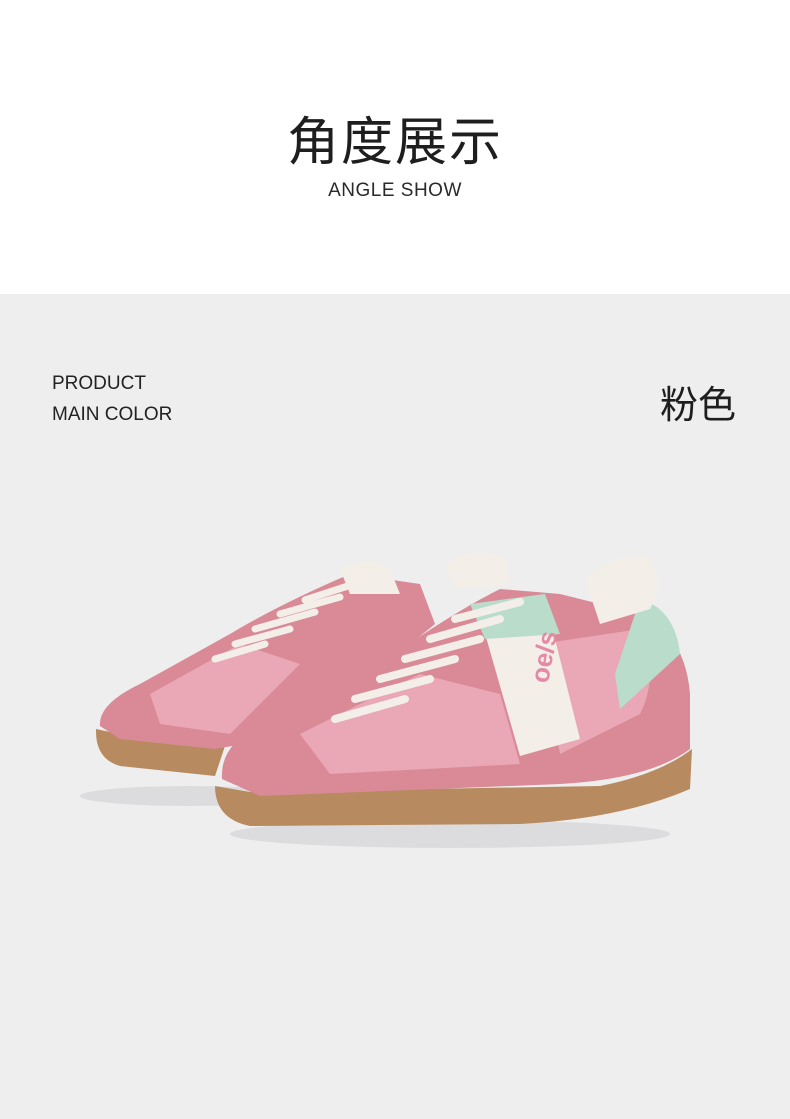 The image size is (790, 1119). I want to click on section-title: 角度展示, so click(394, 143).